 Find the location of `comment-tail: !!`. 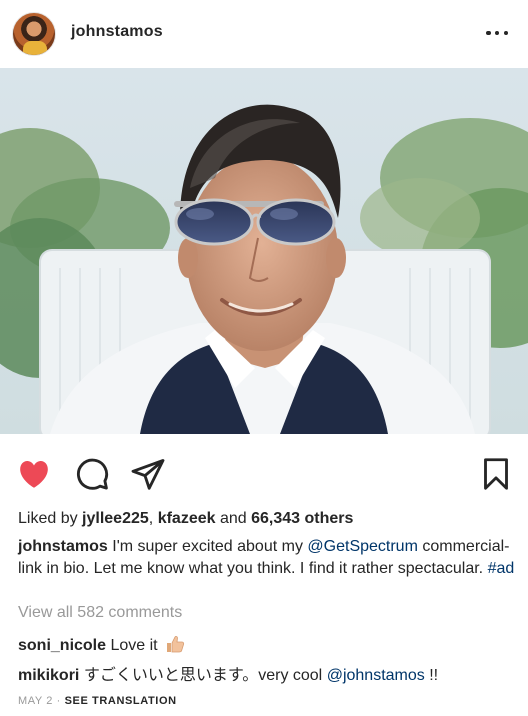

comment-tail: !! is located at coordinates (434, 675).